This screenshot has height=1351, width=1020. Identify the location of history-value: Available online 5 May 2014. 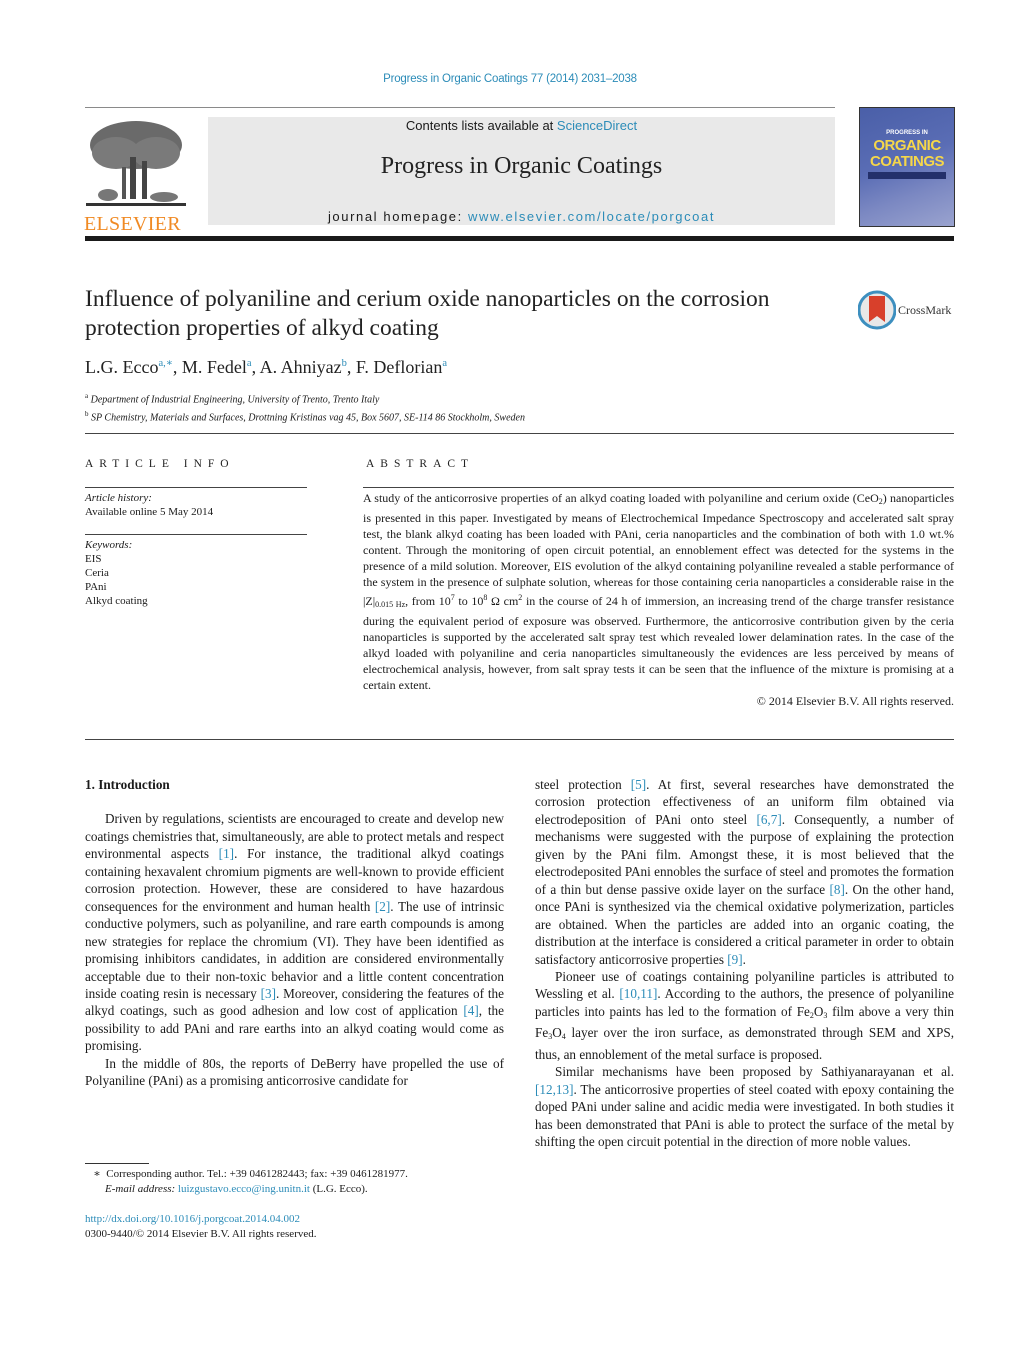
(149, 512).